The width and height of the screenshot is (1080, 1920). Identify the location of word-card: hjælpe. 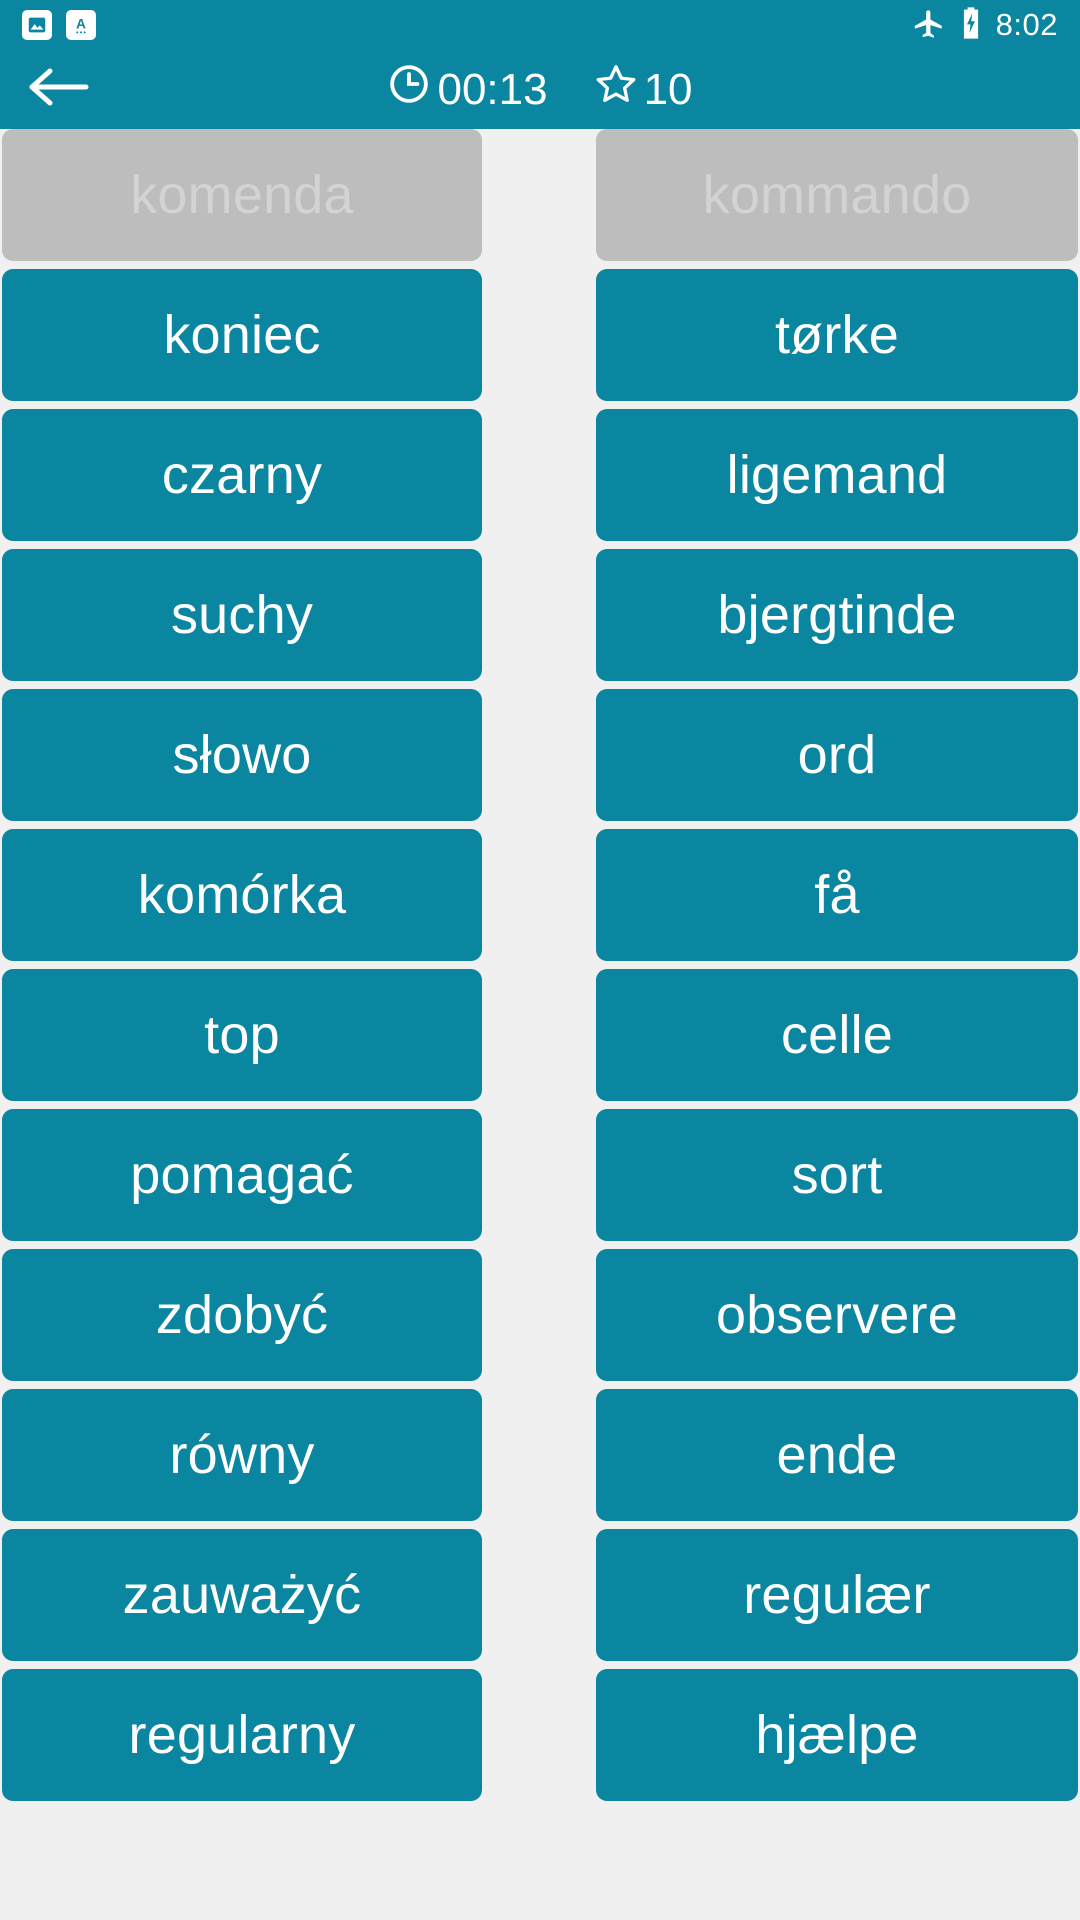
(837, 1735).